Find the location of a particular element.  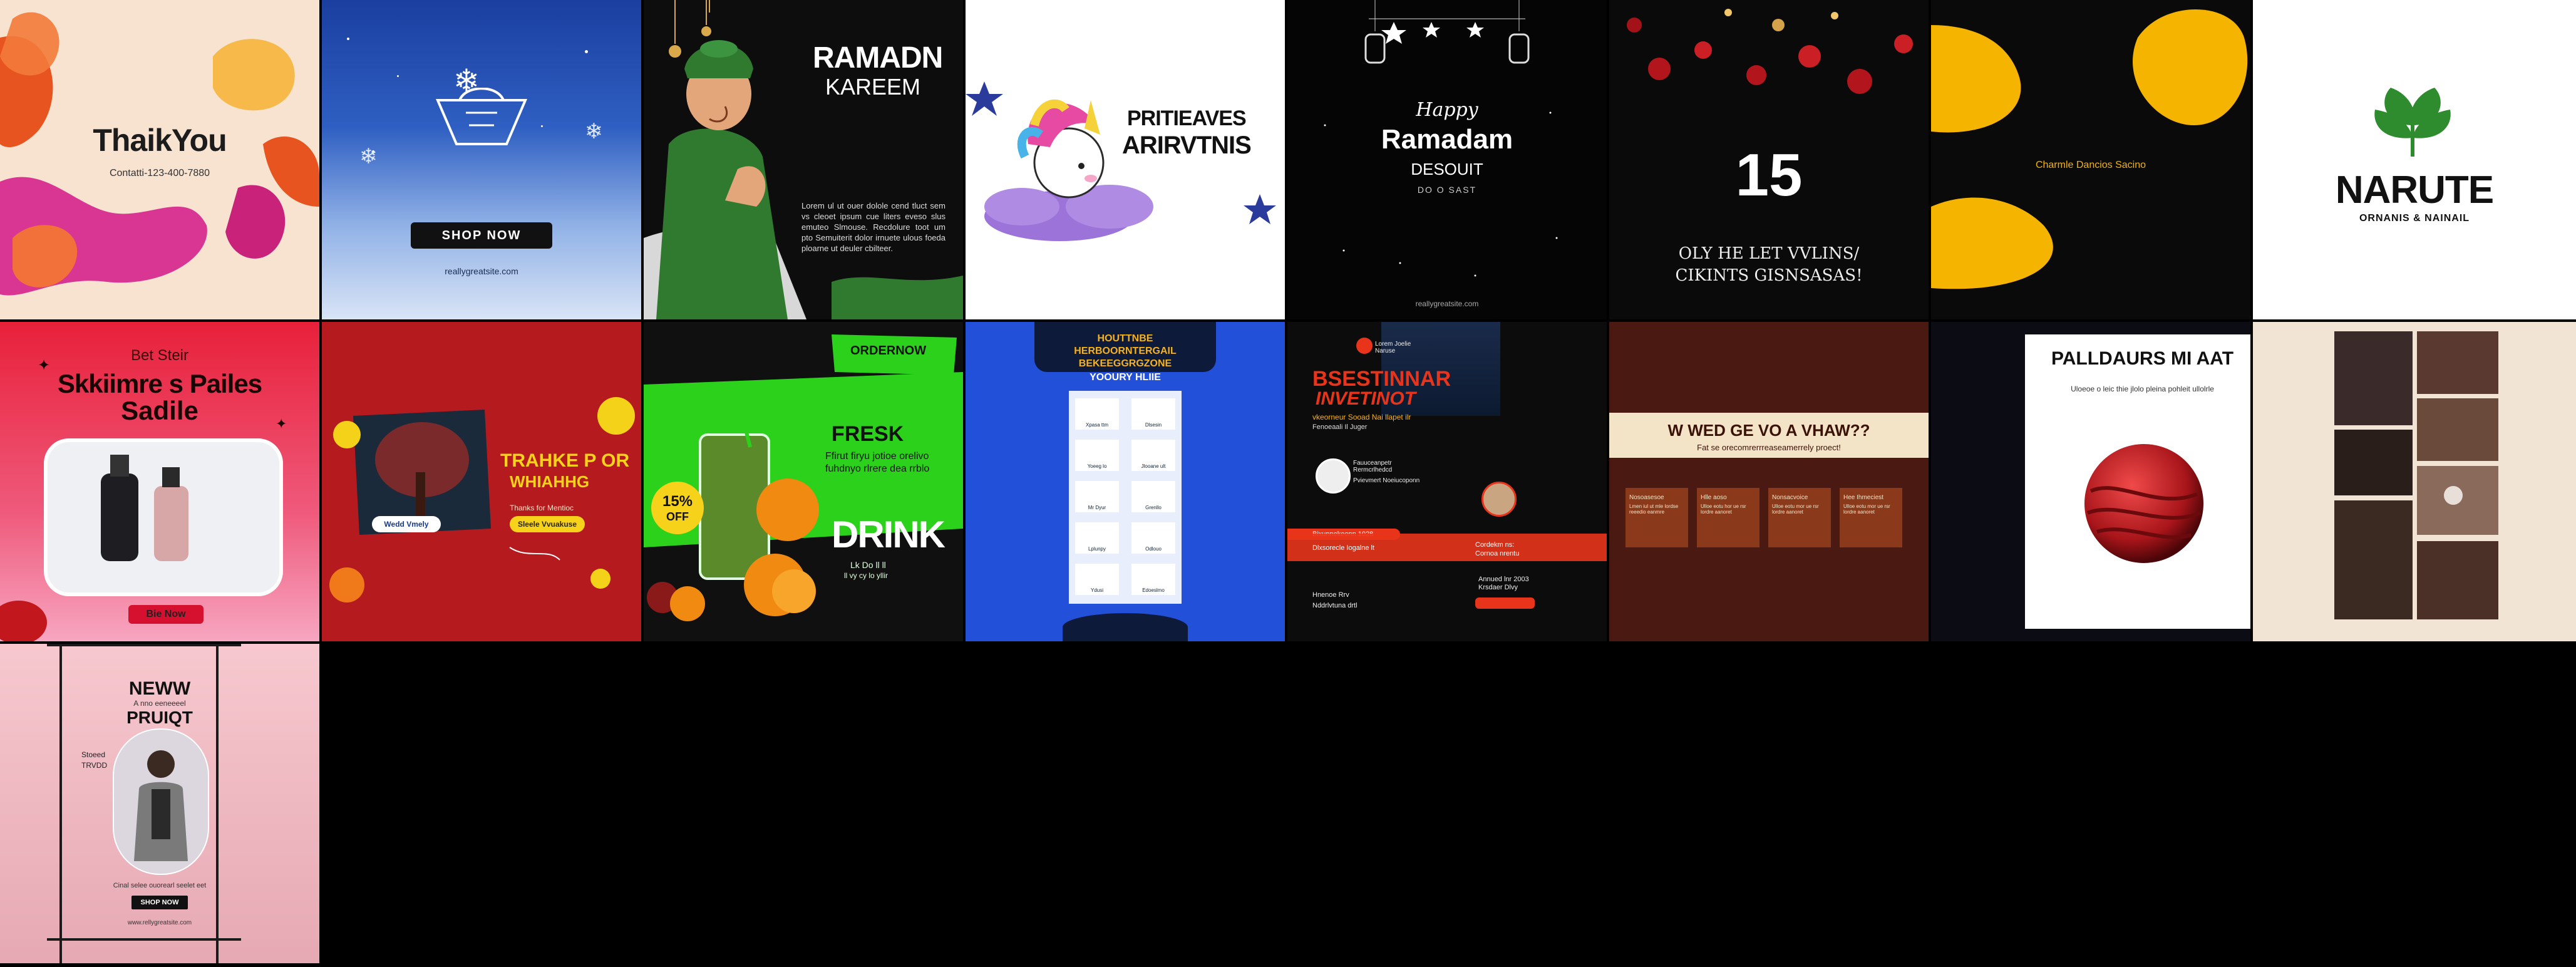

icon-cell: Grenllo is located at coordinates (1153, 496).